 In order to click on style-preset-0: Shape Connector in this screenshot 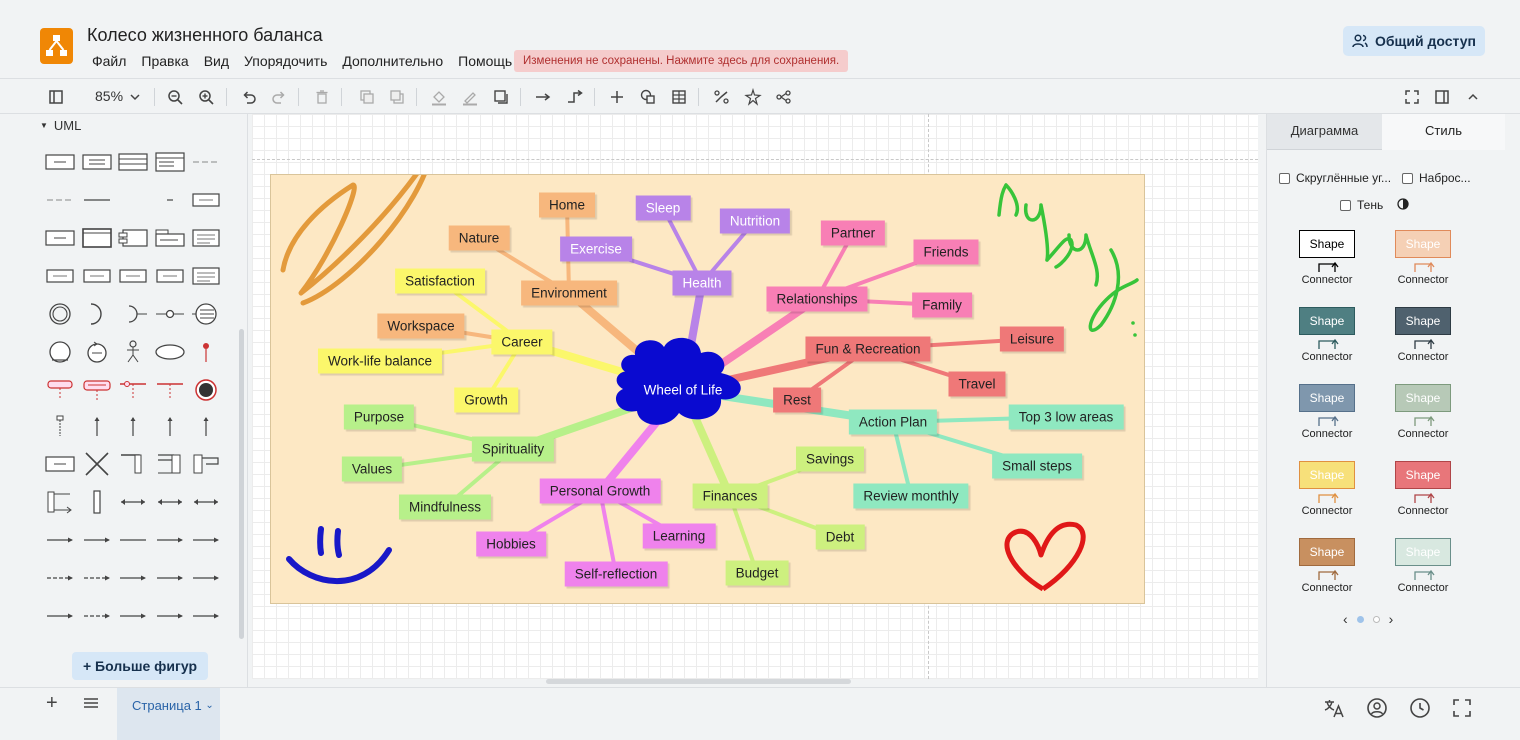, I will do `click(1327, 259)`.